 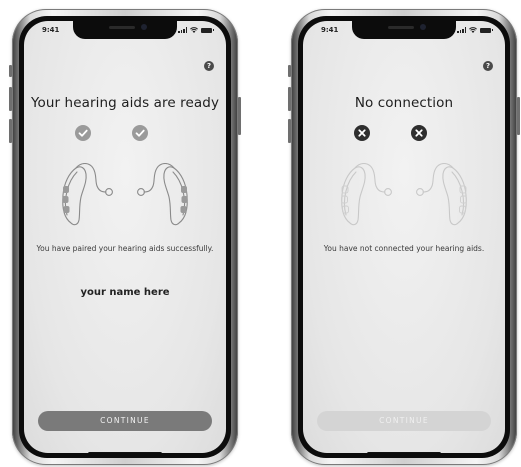 What do you see at coordinates (125, 103) in the screenshot?
I see `page-title: Your hearing aids are ready` at bounding box center [125, 103].